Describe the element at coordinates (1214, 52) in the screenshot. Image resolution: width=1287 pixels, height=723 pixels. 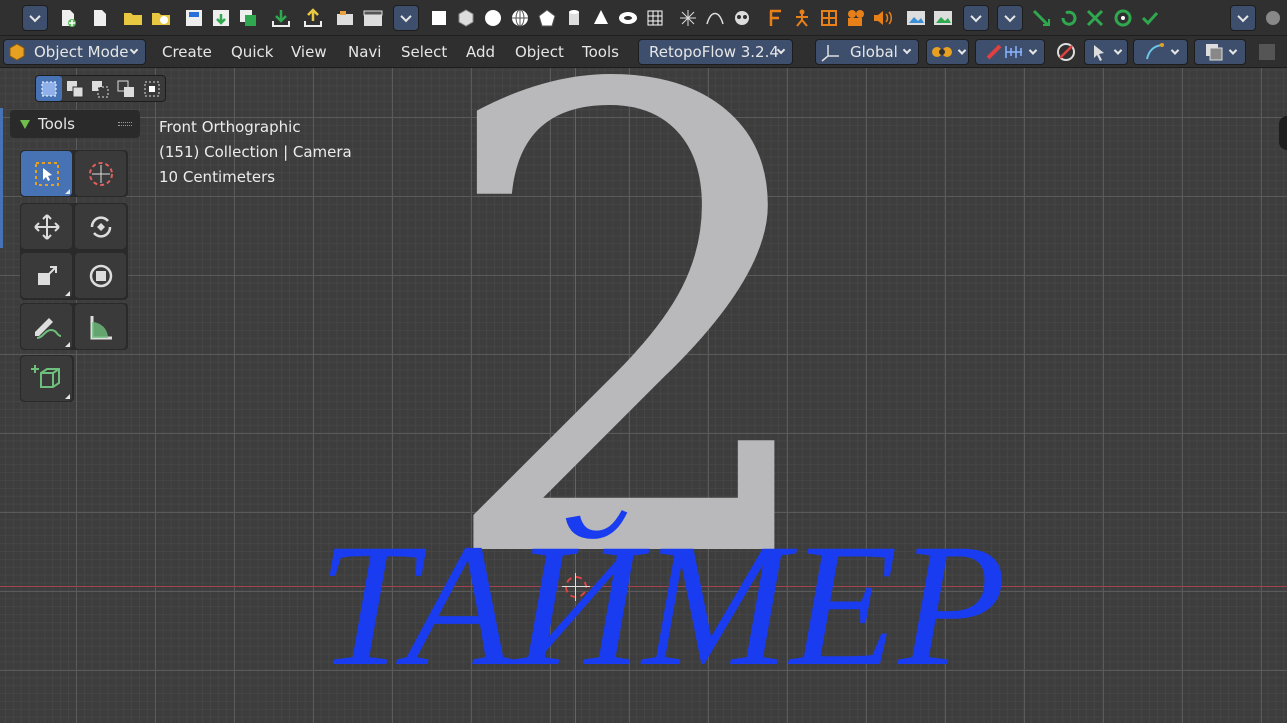
I see `overlays-icon` at that location.